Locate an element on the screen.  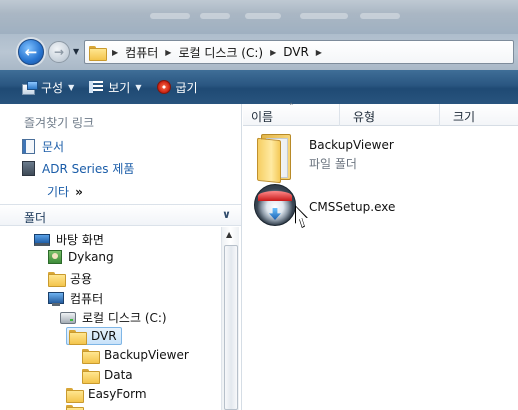
tree-item-label: Data is located at coordinates (118, 375).